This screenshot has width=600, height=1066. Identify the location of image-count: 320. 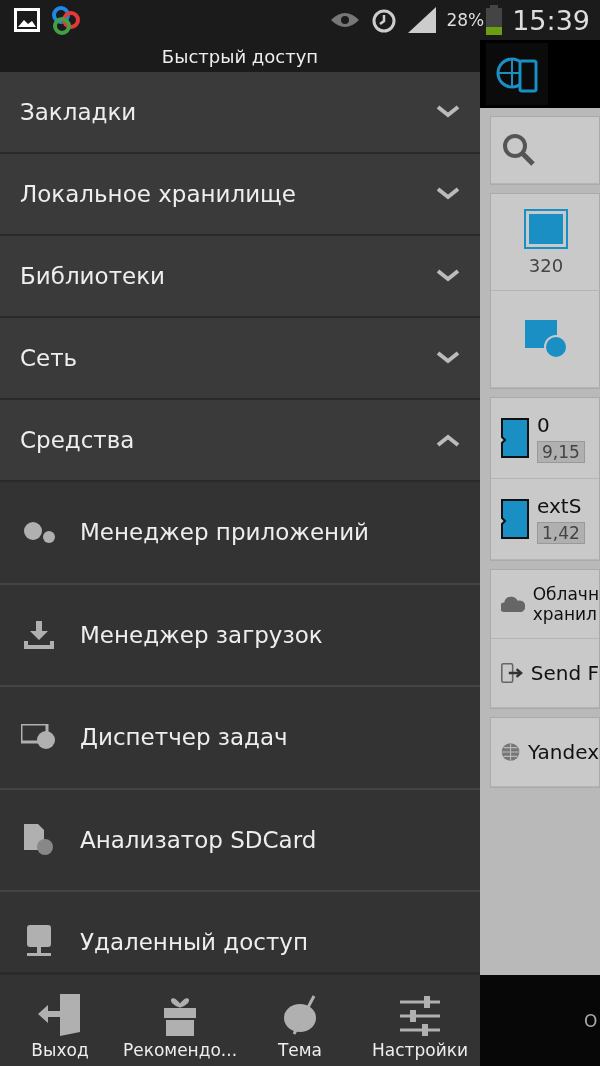
(546, 265).